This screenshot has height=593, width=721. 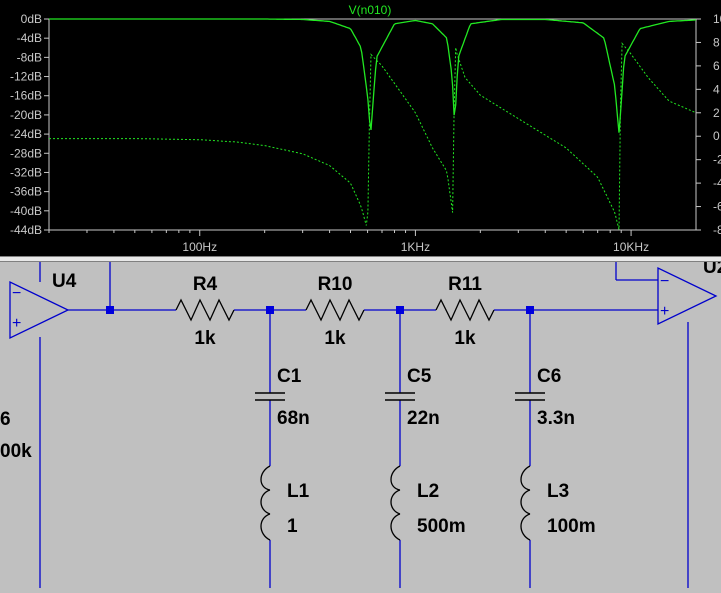 I want to click on resistor-r4: R4 1k, so click(x=205, y=311).